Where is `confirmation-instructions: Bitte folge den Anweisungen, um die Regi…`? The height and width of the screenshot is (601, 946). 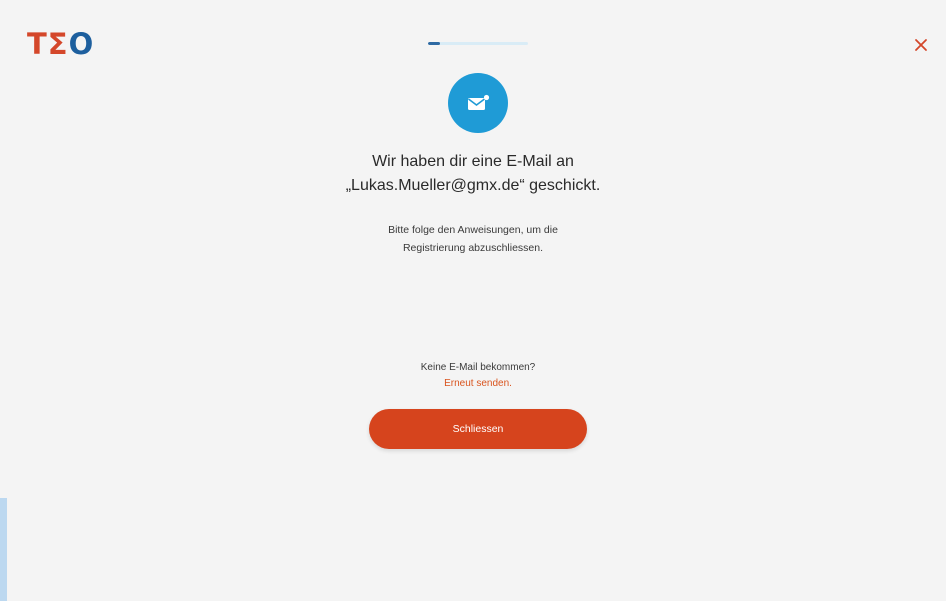
confirmation-instructions: Bitte folge den Anweisungen, um die Regi… is located at coordinates (473, 239).